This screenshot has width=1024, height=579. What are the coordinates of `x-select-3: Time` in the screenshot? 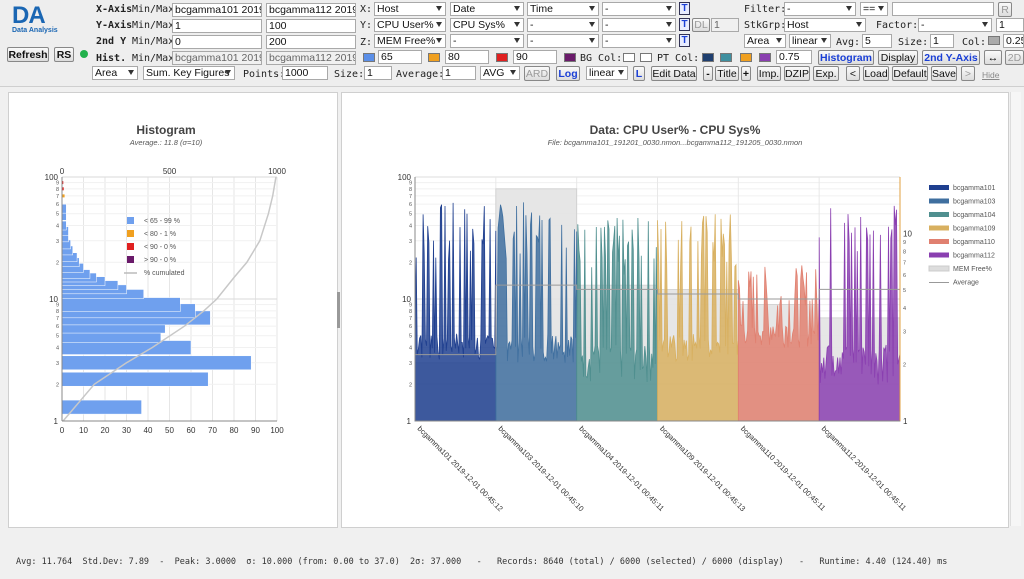 It's located at (563, 9).